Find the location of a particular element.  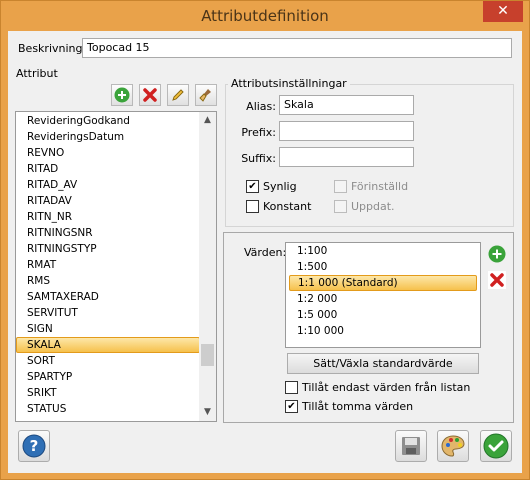

list-item: RITAD_AV is located at coordinates (108, 185).